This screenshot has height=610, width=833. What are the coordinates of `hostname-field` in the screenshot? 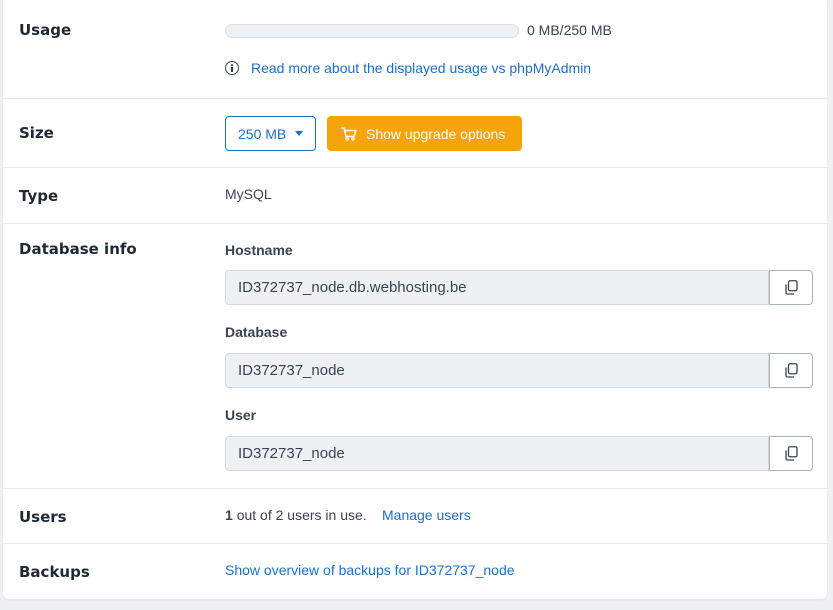 It's located at (497, 287).